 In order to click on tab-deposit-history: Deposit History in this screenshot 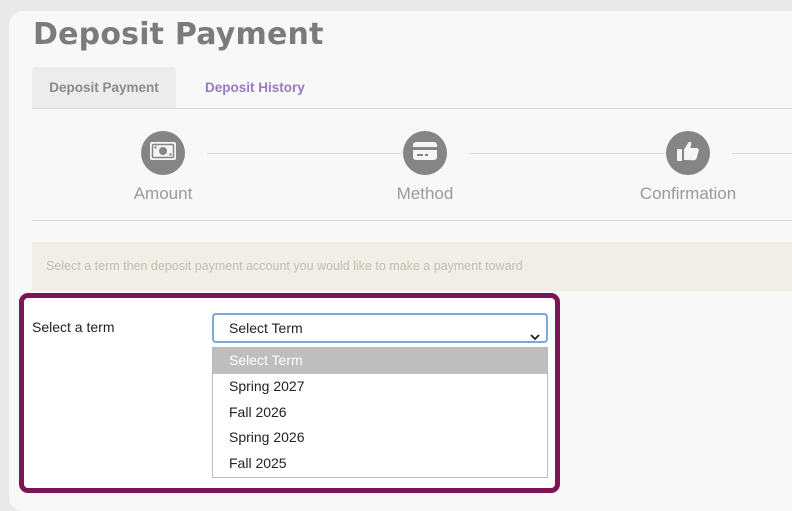, I will do `click(255, 87)`.